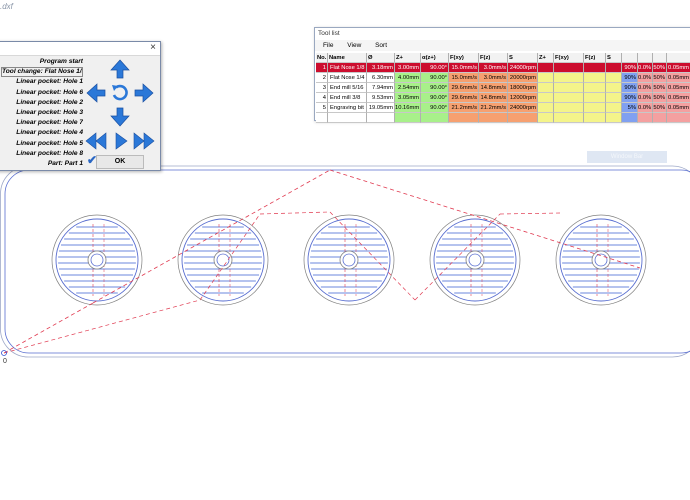 This screenshot has width=690, height=500. What do you see at coordinates (381, 98) in the screenshot?
I see `table-cell: 9.53mm` at bounding box center [381, 98].